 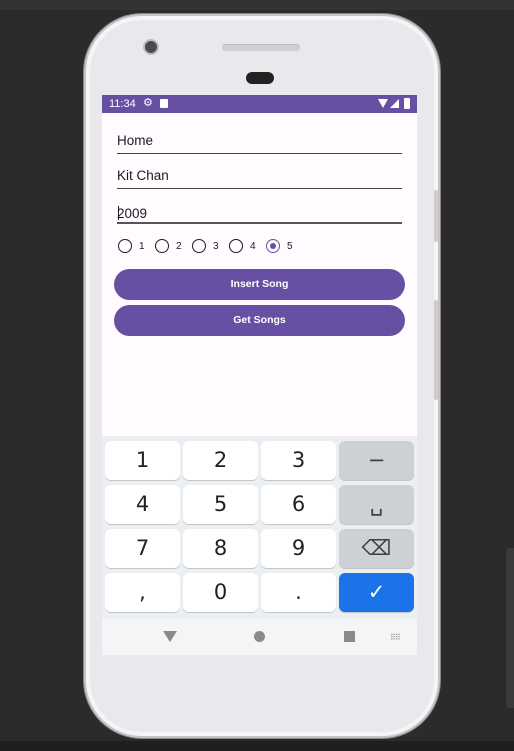 I want to click on key-6: 6, so click(x=298, y=504).